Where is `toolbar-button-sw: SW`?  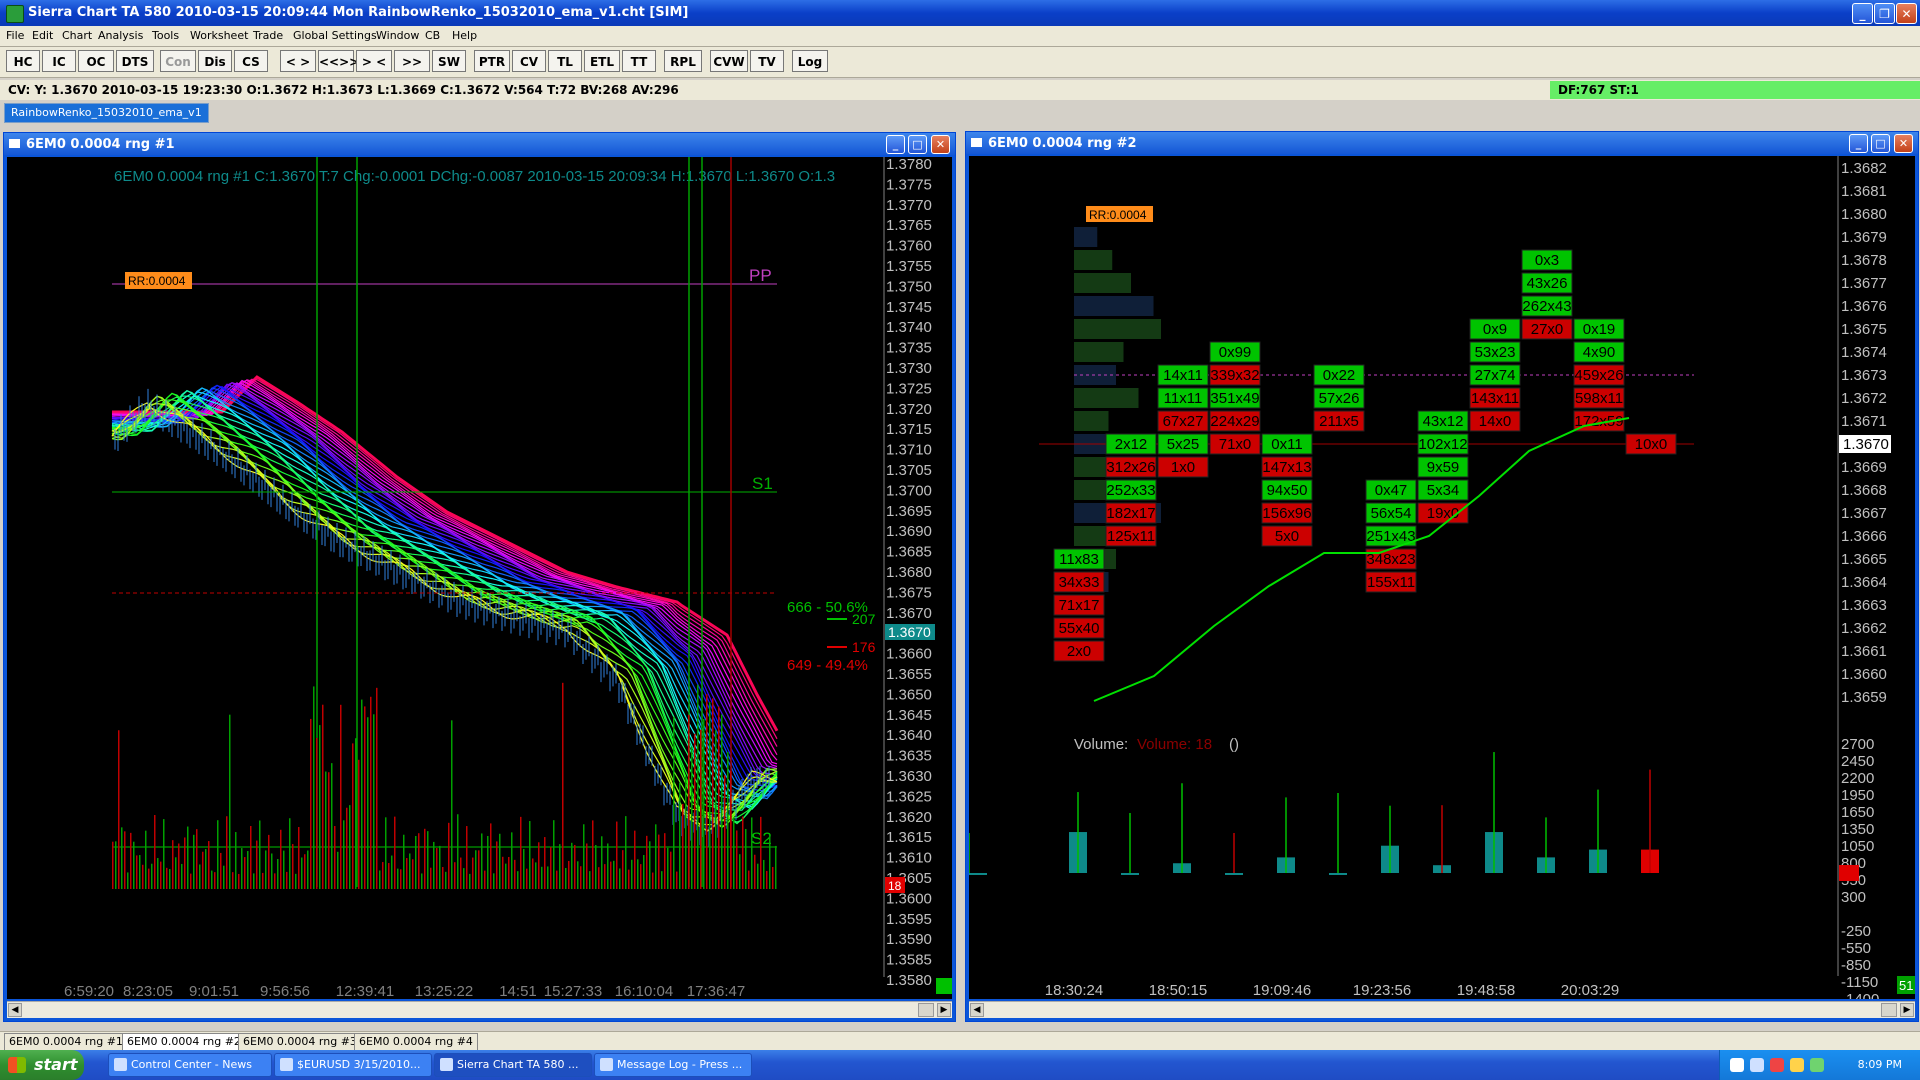
toolbar-button-sw: SW is located at coordinates (449, 61).